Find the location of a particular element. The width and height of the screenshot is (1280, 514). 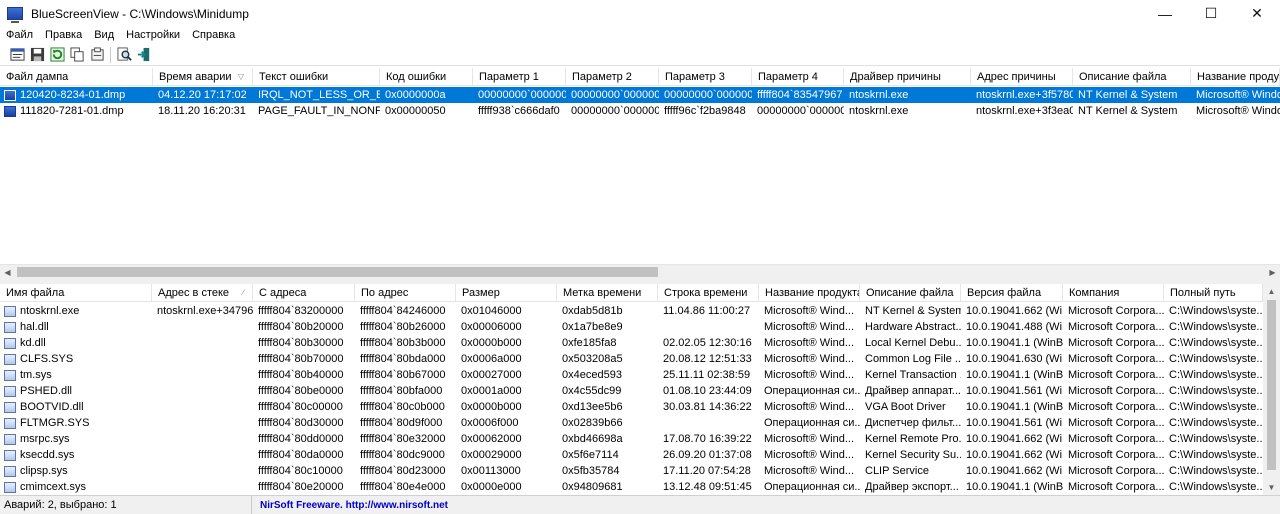

crash-cell: fffff804`83547967 is located at coordinates (800, 95).